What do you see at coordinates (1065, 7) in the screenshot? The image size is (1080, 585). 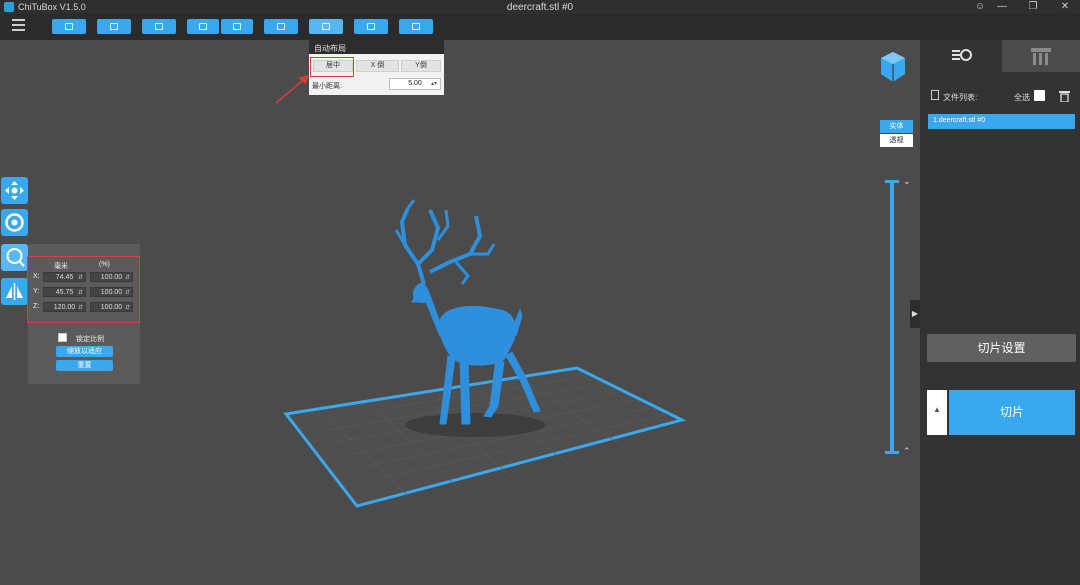 I see `close-icon: ✕` at bounding box center [1065, 7].